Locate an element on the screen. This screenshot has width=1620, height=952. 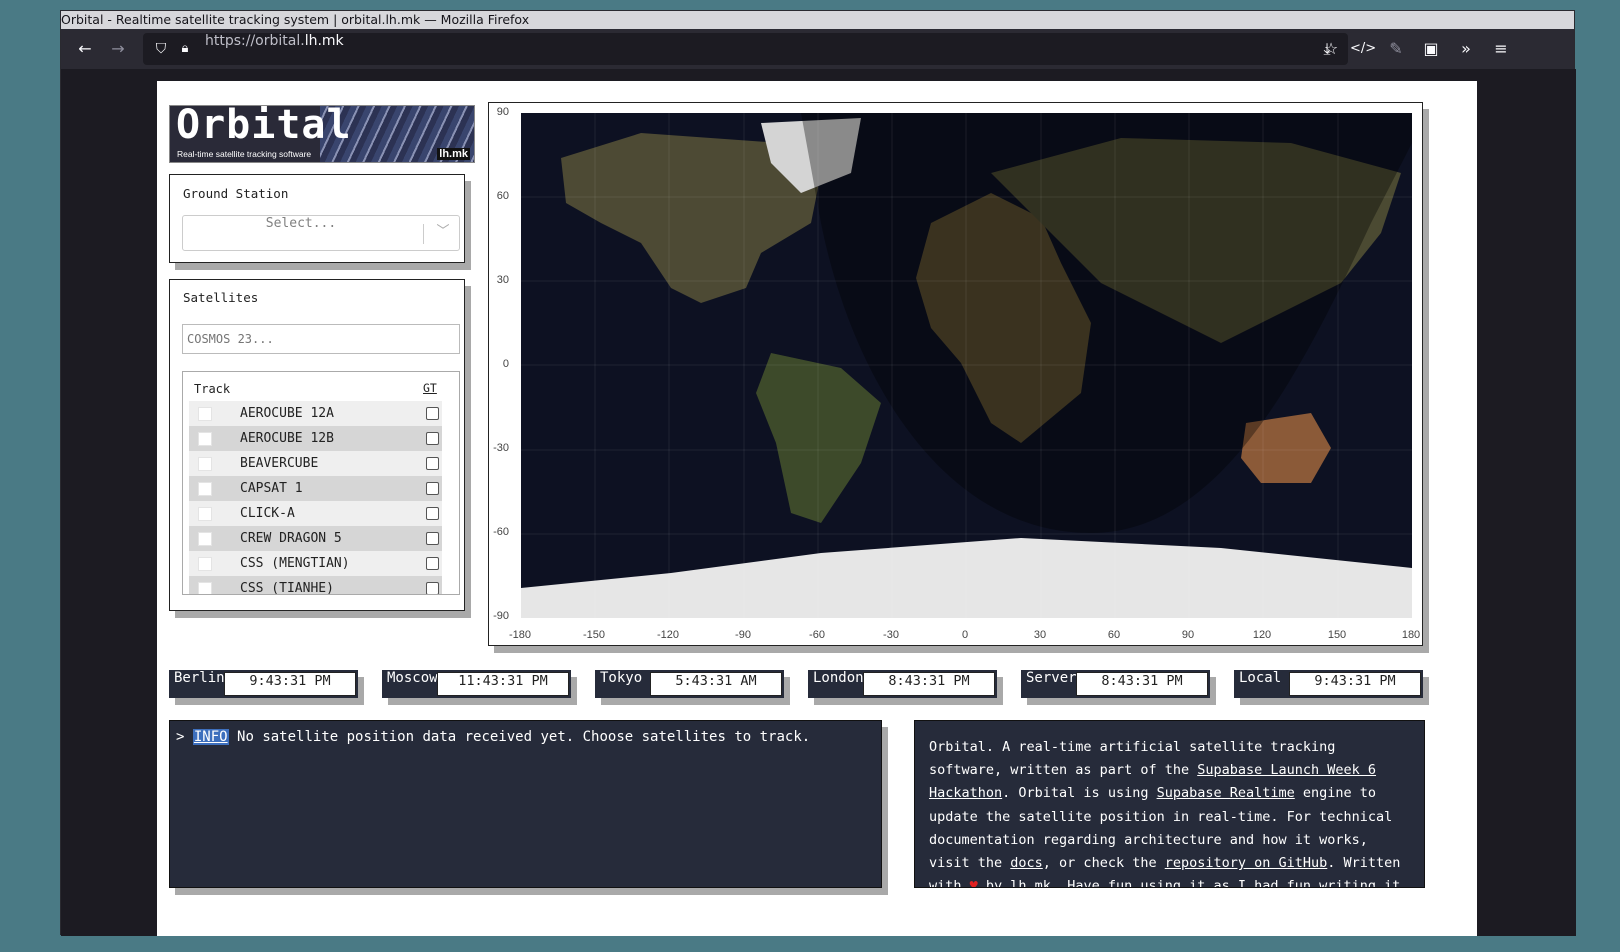
y-tick-label: -90 is located at coordinates (501, 616).